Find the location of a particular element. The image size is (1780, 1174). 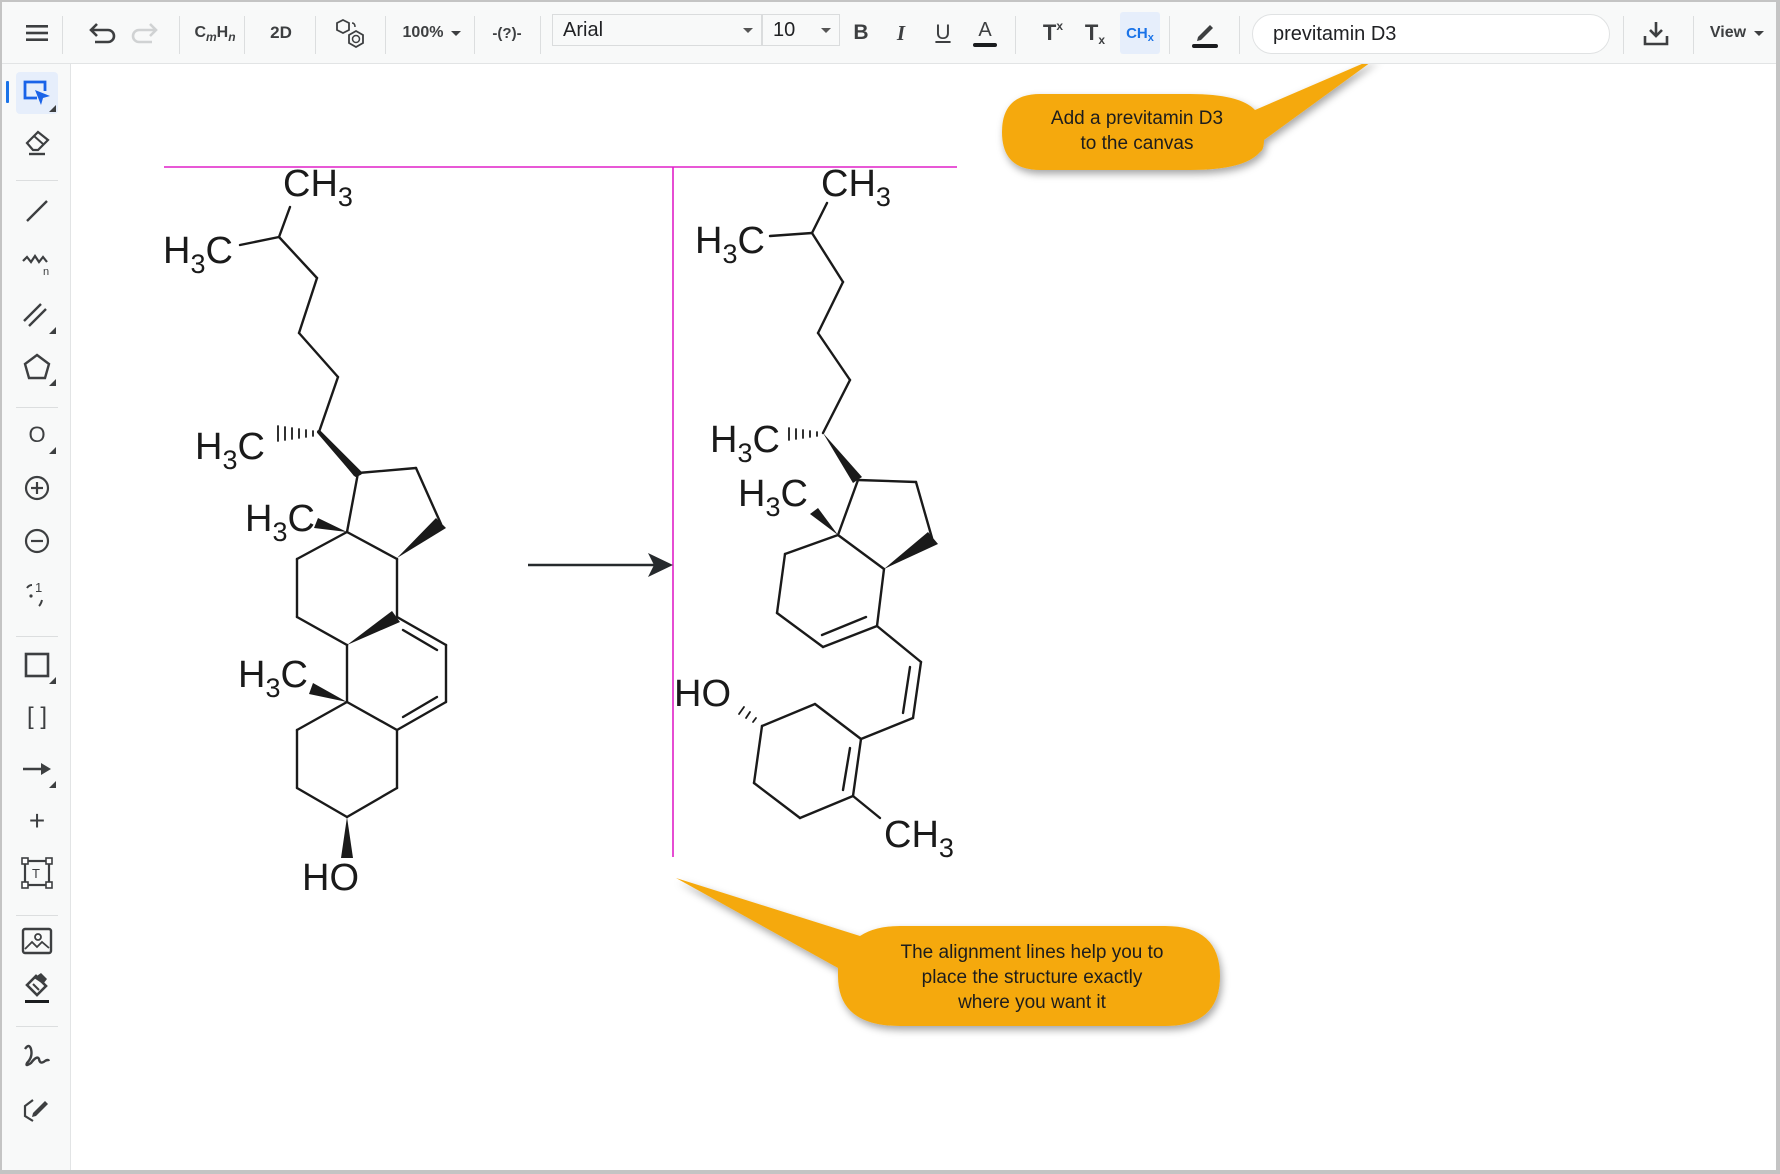

font-size-select: 10 is located at coordinates (801, 30).